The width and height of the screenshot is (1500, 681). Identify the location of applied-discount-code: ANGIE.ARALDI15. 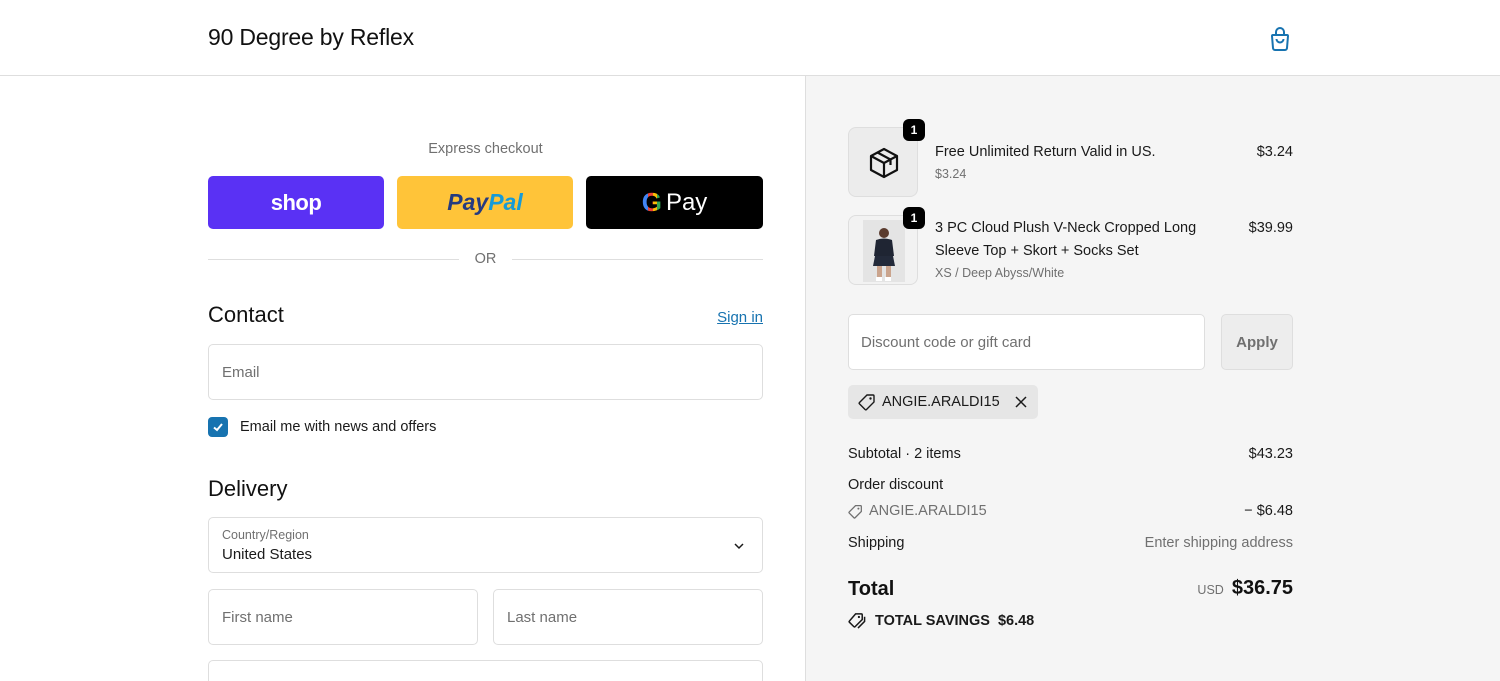
(941, 402).